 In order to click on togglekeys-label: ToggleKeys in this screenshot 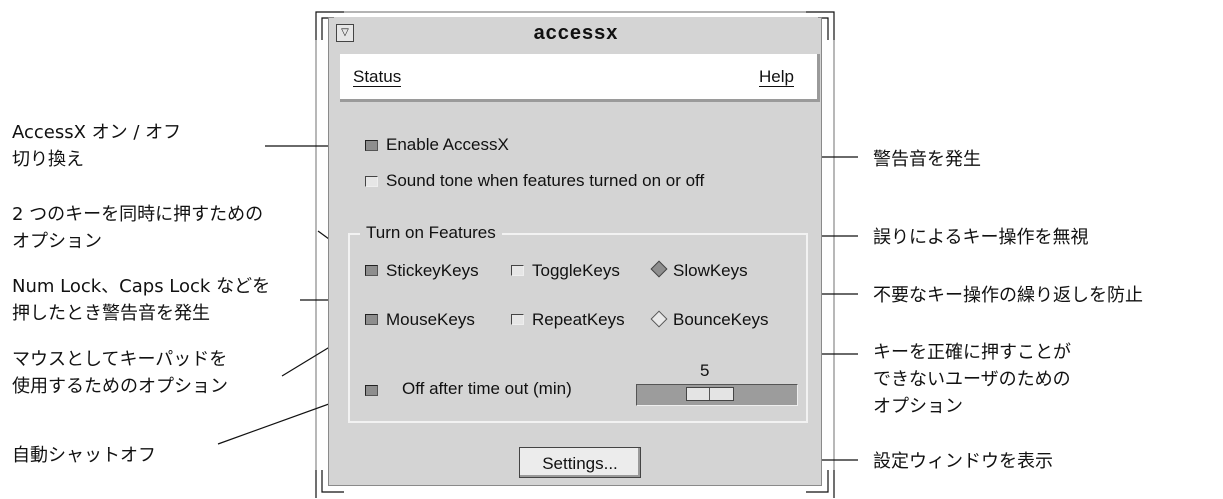, I will do `click(576, 270)`.